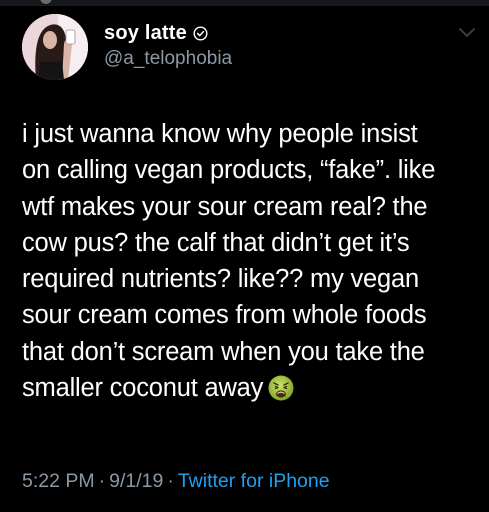  I want to click on tweet-meta: 5:22 PM · 9/1/19 · Twitter for iPhone, so click(176, 481).